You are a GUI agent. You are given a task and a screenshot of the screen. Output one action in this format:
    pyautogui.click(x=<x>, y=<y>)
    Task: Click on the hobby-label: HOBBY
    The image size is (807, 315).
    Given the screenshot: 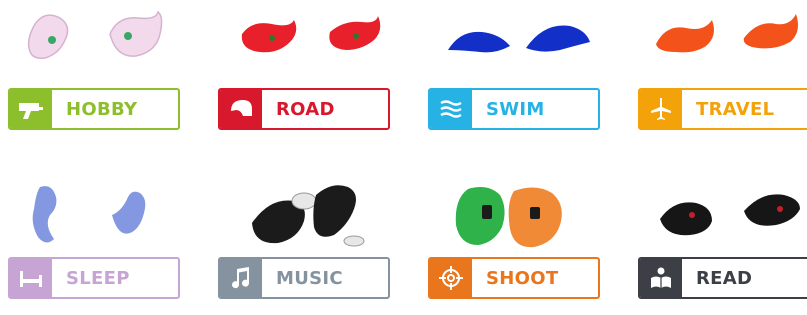 What is the action you would take?
    pyautogui.click(x=102, y=109)
    